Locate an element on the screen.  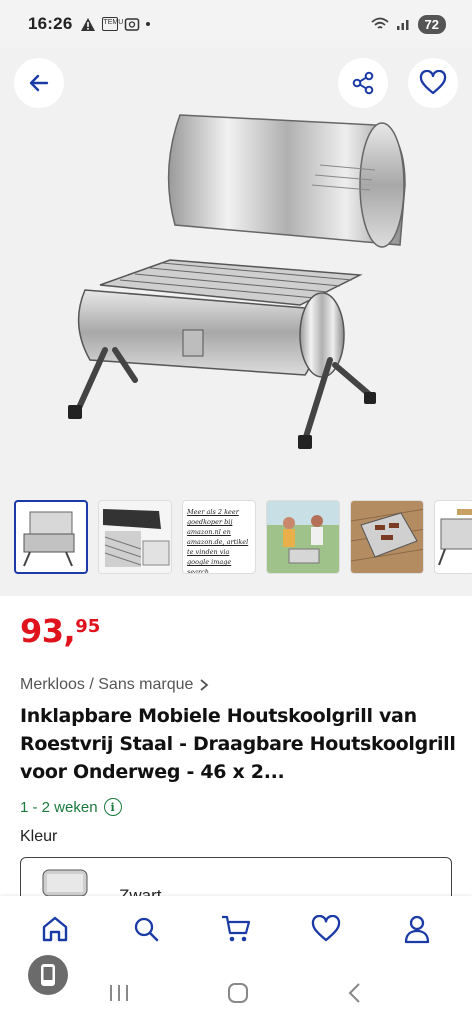
bottom-navigation is located at coordinates (236, 929).